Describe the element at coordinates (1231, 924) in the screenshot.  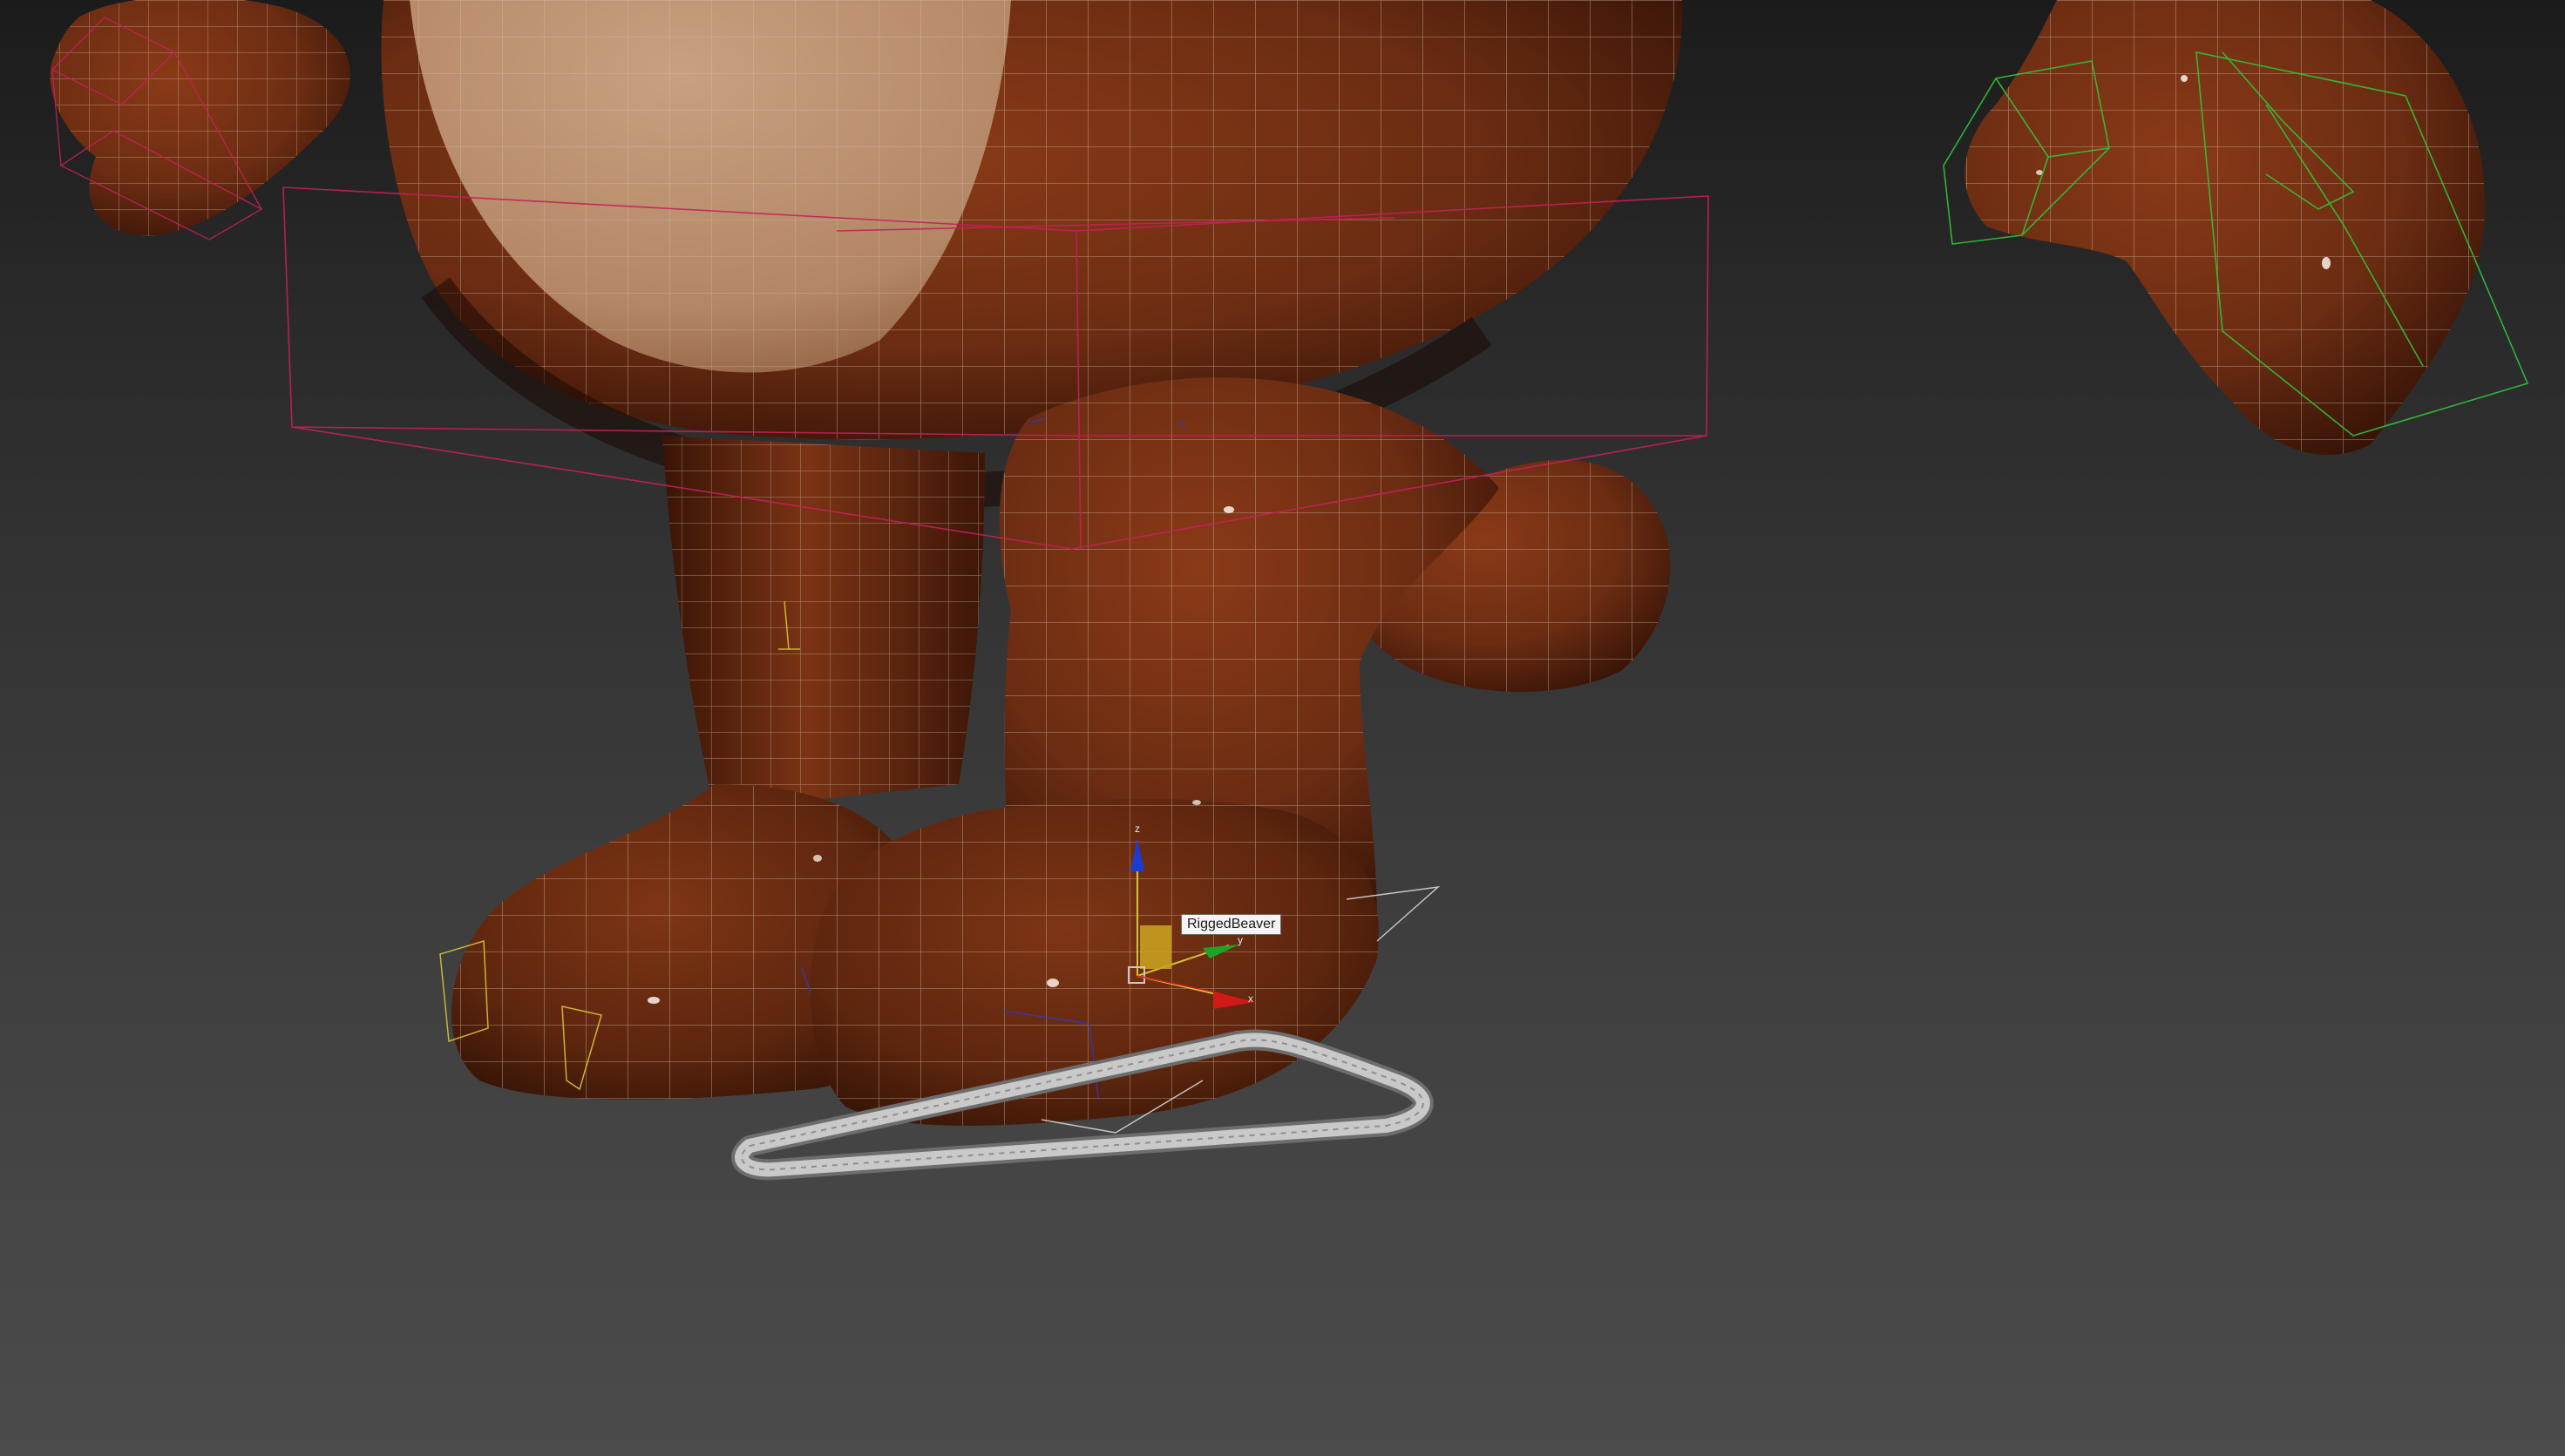
I see `selected-object-label: RiggedBeaver` at that location.